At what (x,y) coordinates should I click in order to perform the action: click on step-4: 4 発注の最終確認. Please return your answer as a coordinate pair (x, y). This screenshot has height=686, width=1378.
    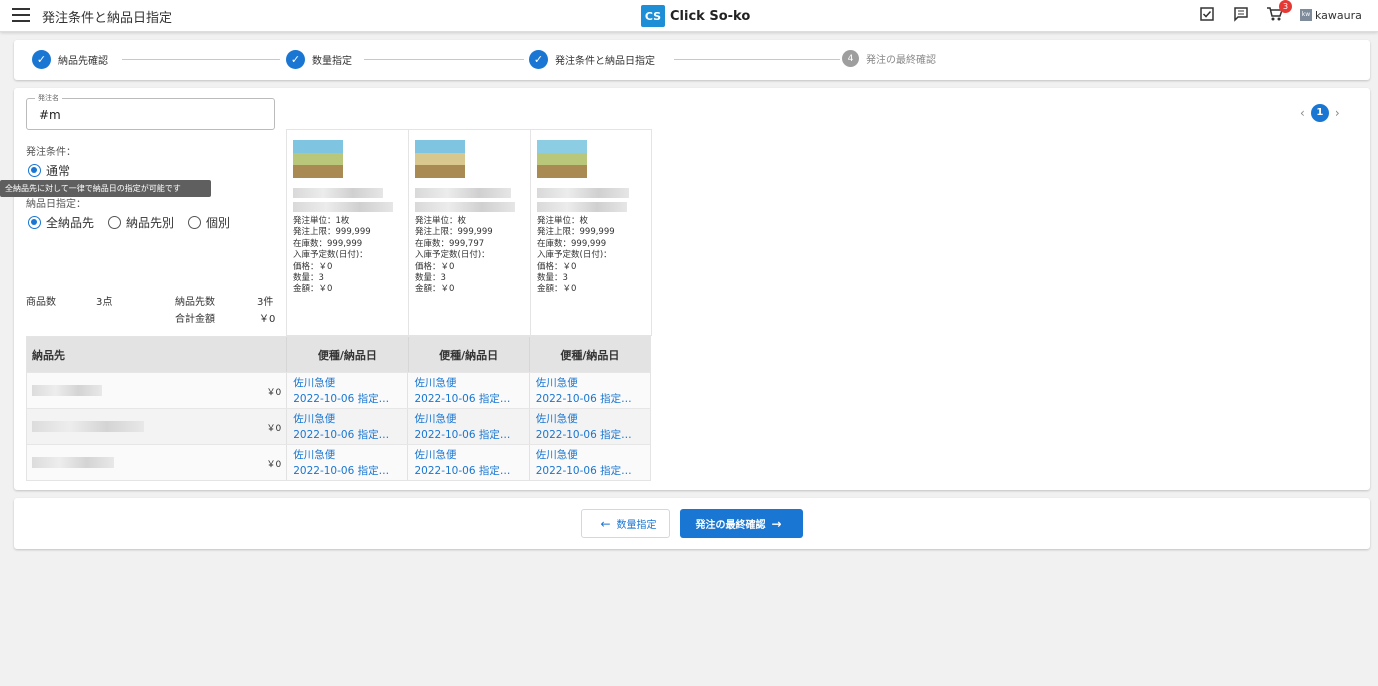
    Looking at the image, I should click on (889, 58).